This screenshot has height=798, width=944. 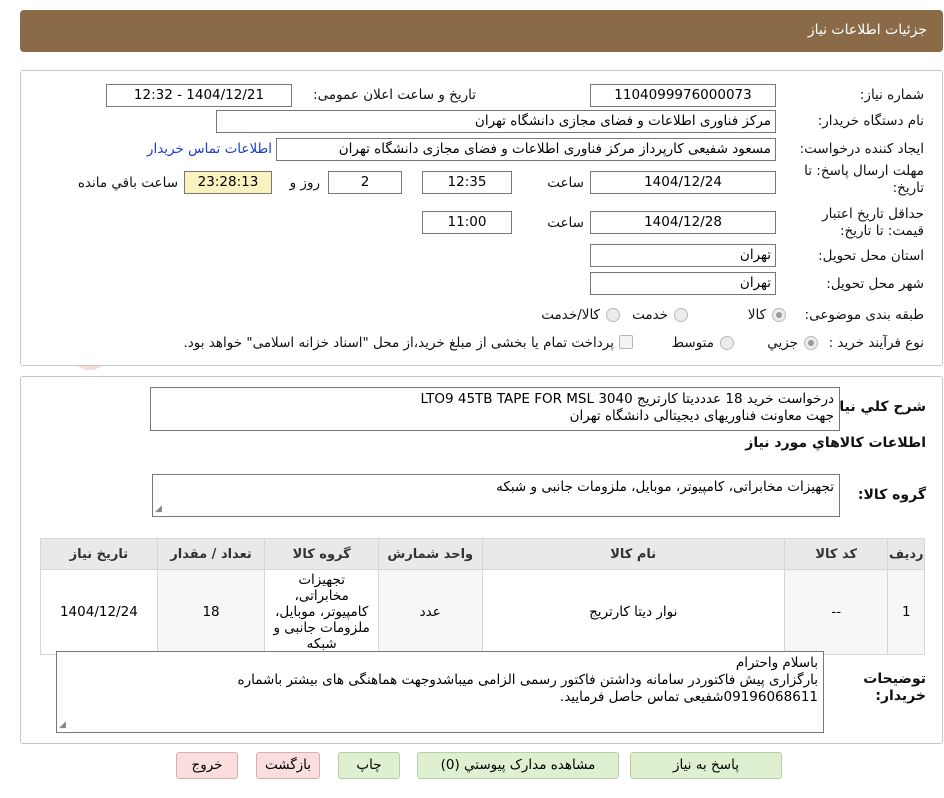 What do you see at coordinates (650, 315) in the screenshot?
I see `category-option-service: خدمت` at bounding box center [650, 315].